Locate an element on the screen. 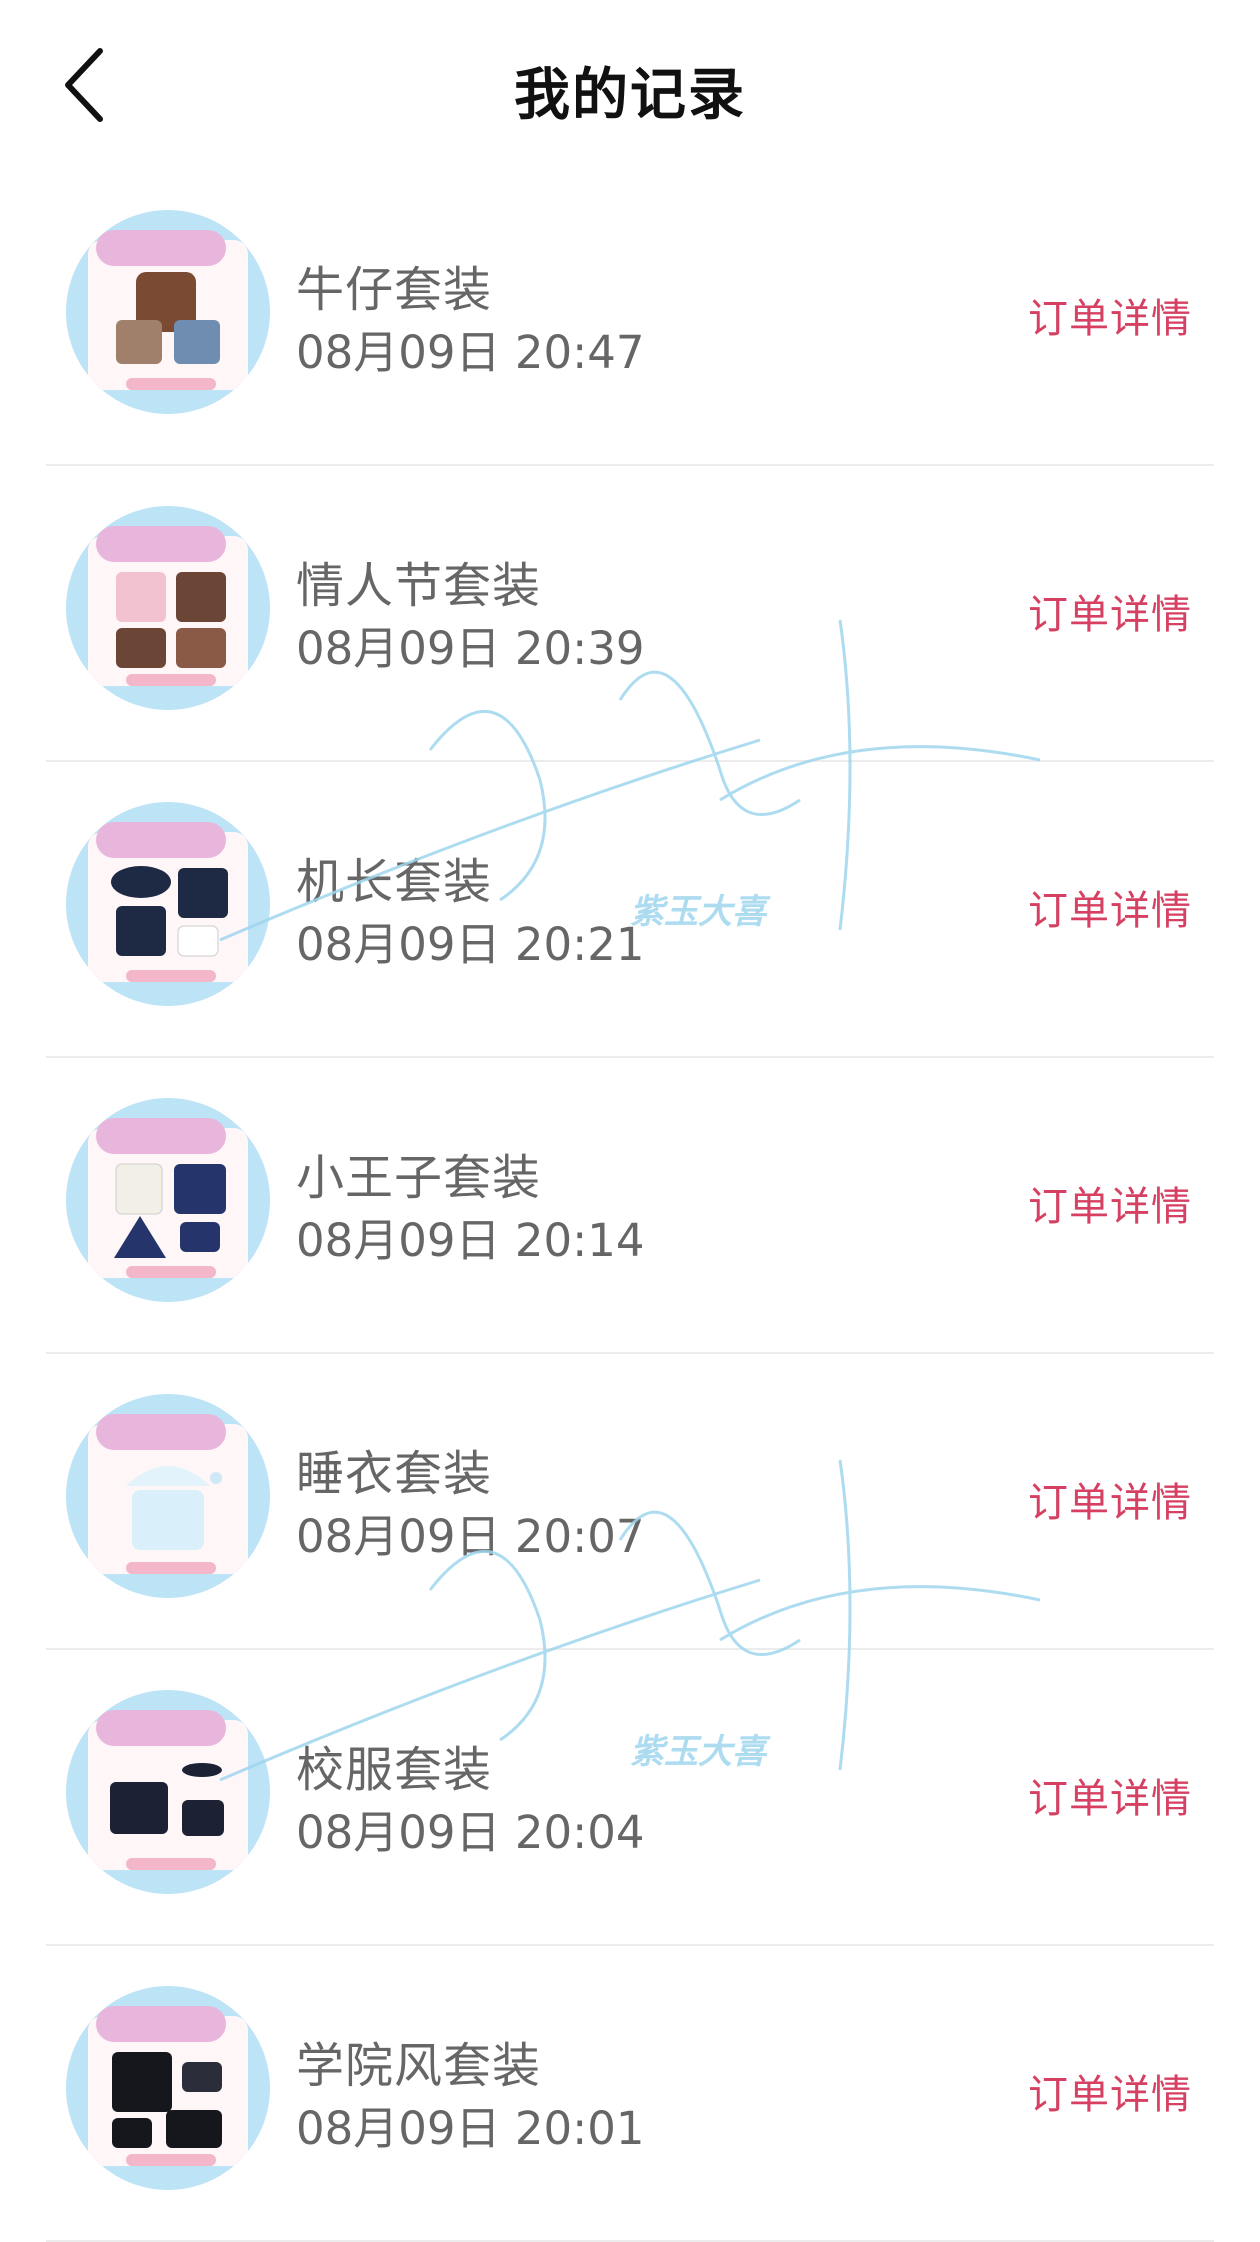  record-row: 机长套装 08月09日 20:21 订单详情 is located at coordinates (630, 910).